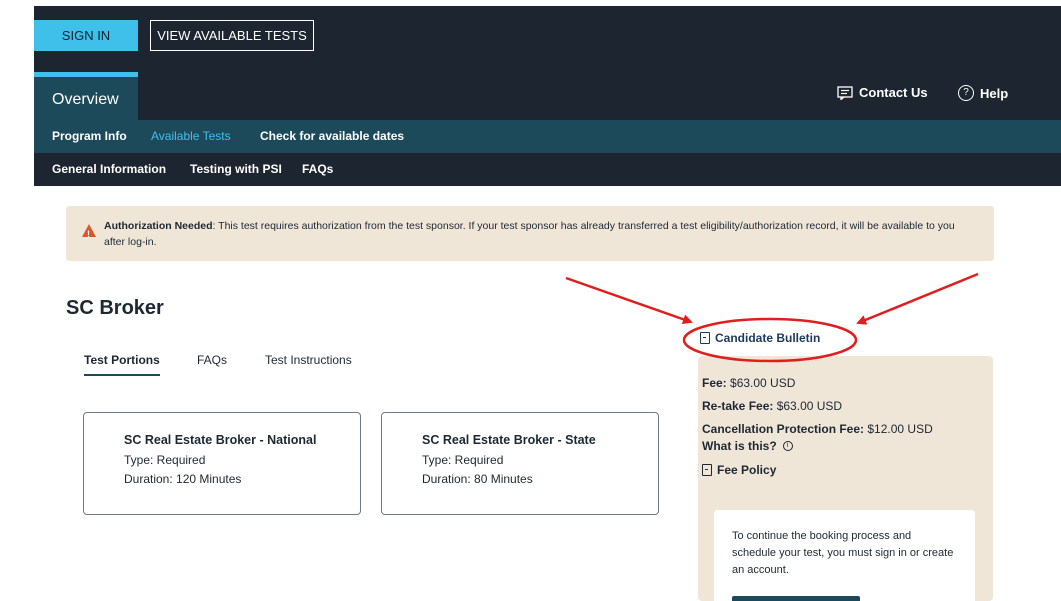 The image size is (1061, 601). Describe the element at coordinates (761, 383) in the screenshot. I see `fee-value: $63.00 USD` at that location.